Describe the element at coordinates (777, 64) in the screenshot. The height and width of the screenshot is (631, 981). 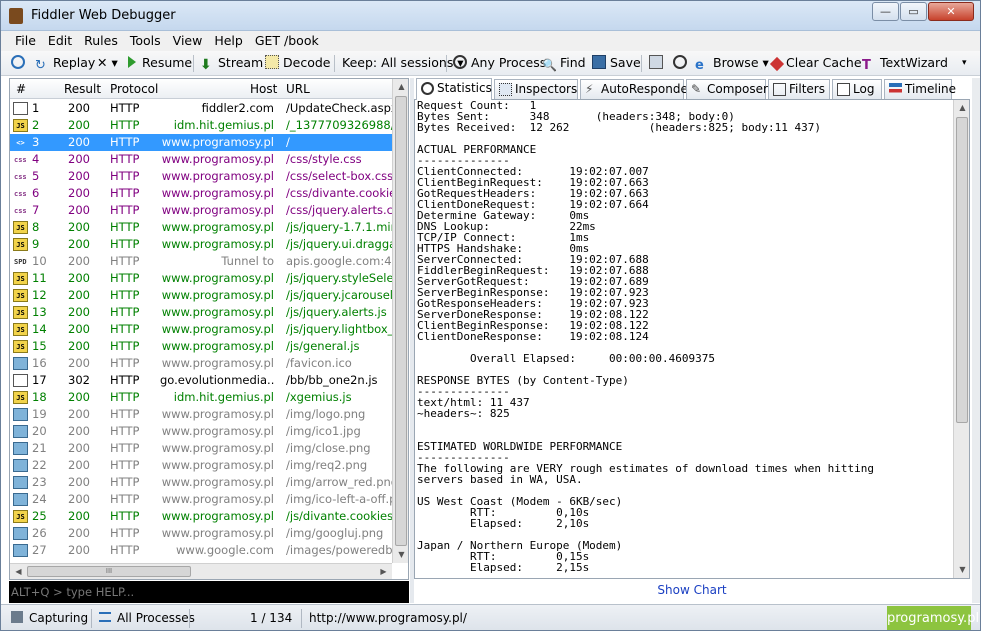
I see `eraser-icon` at that location.